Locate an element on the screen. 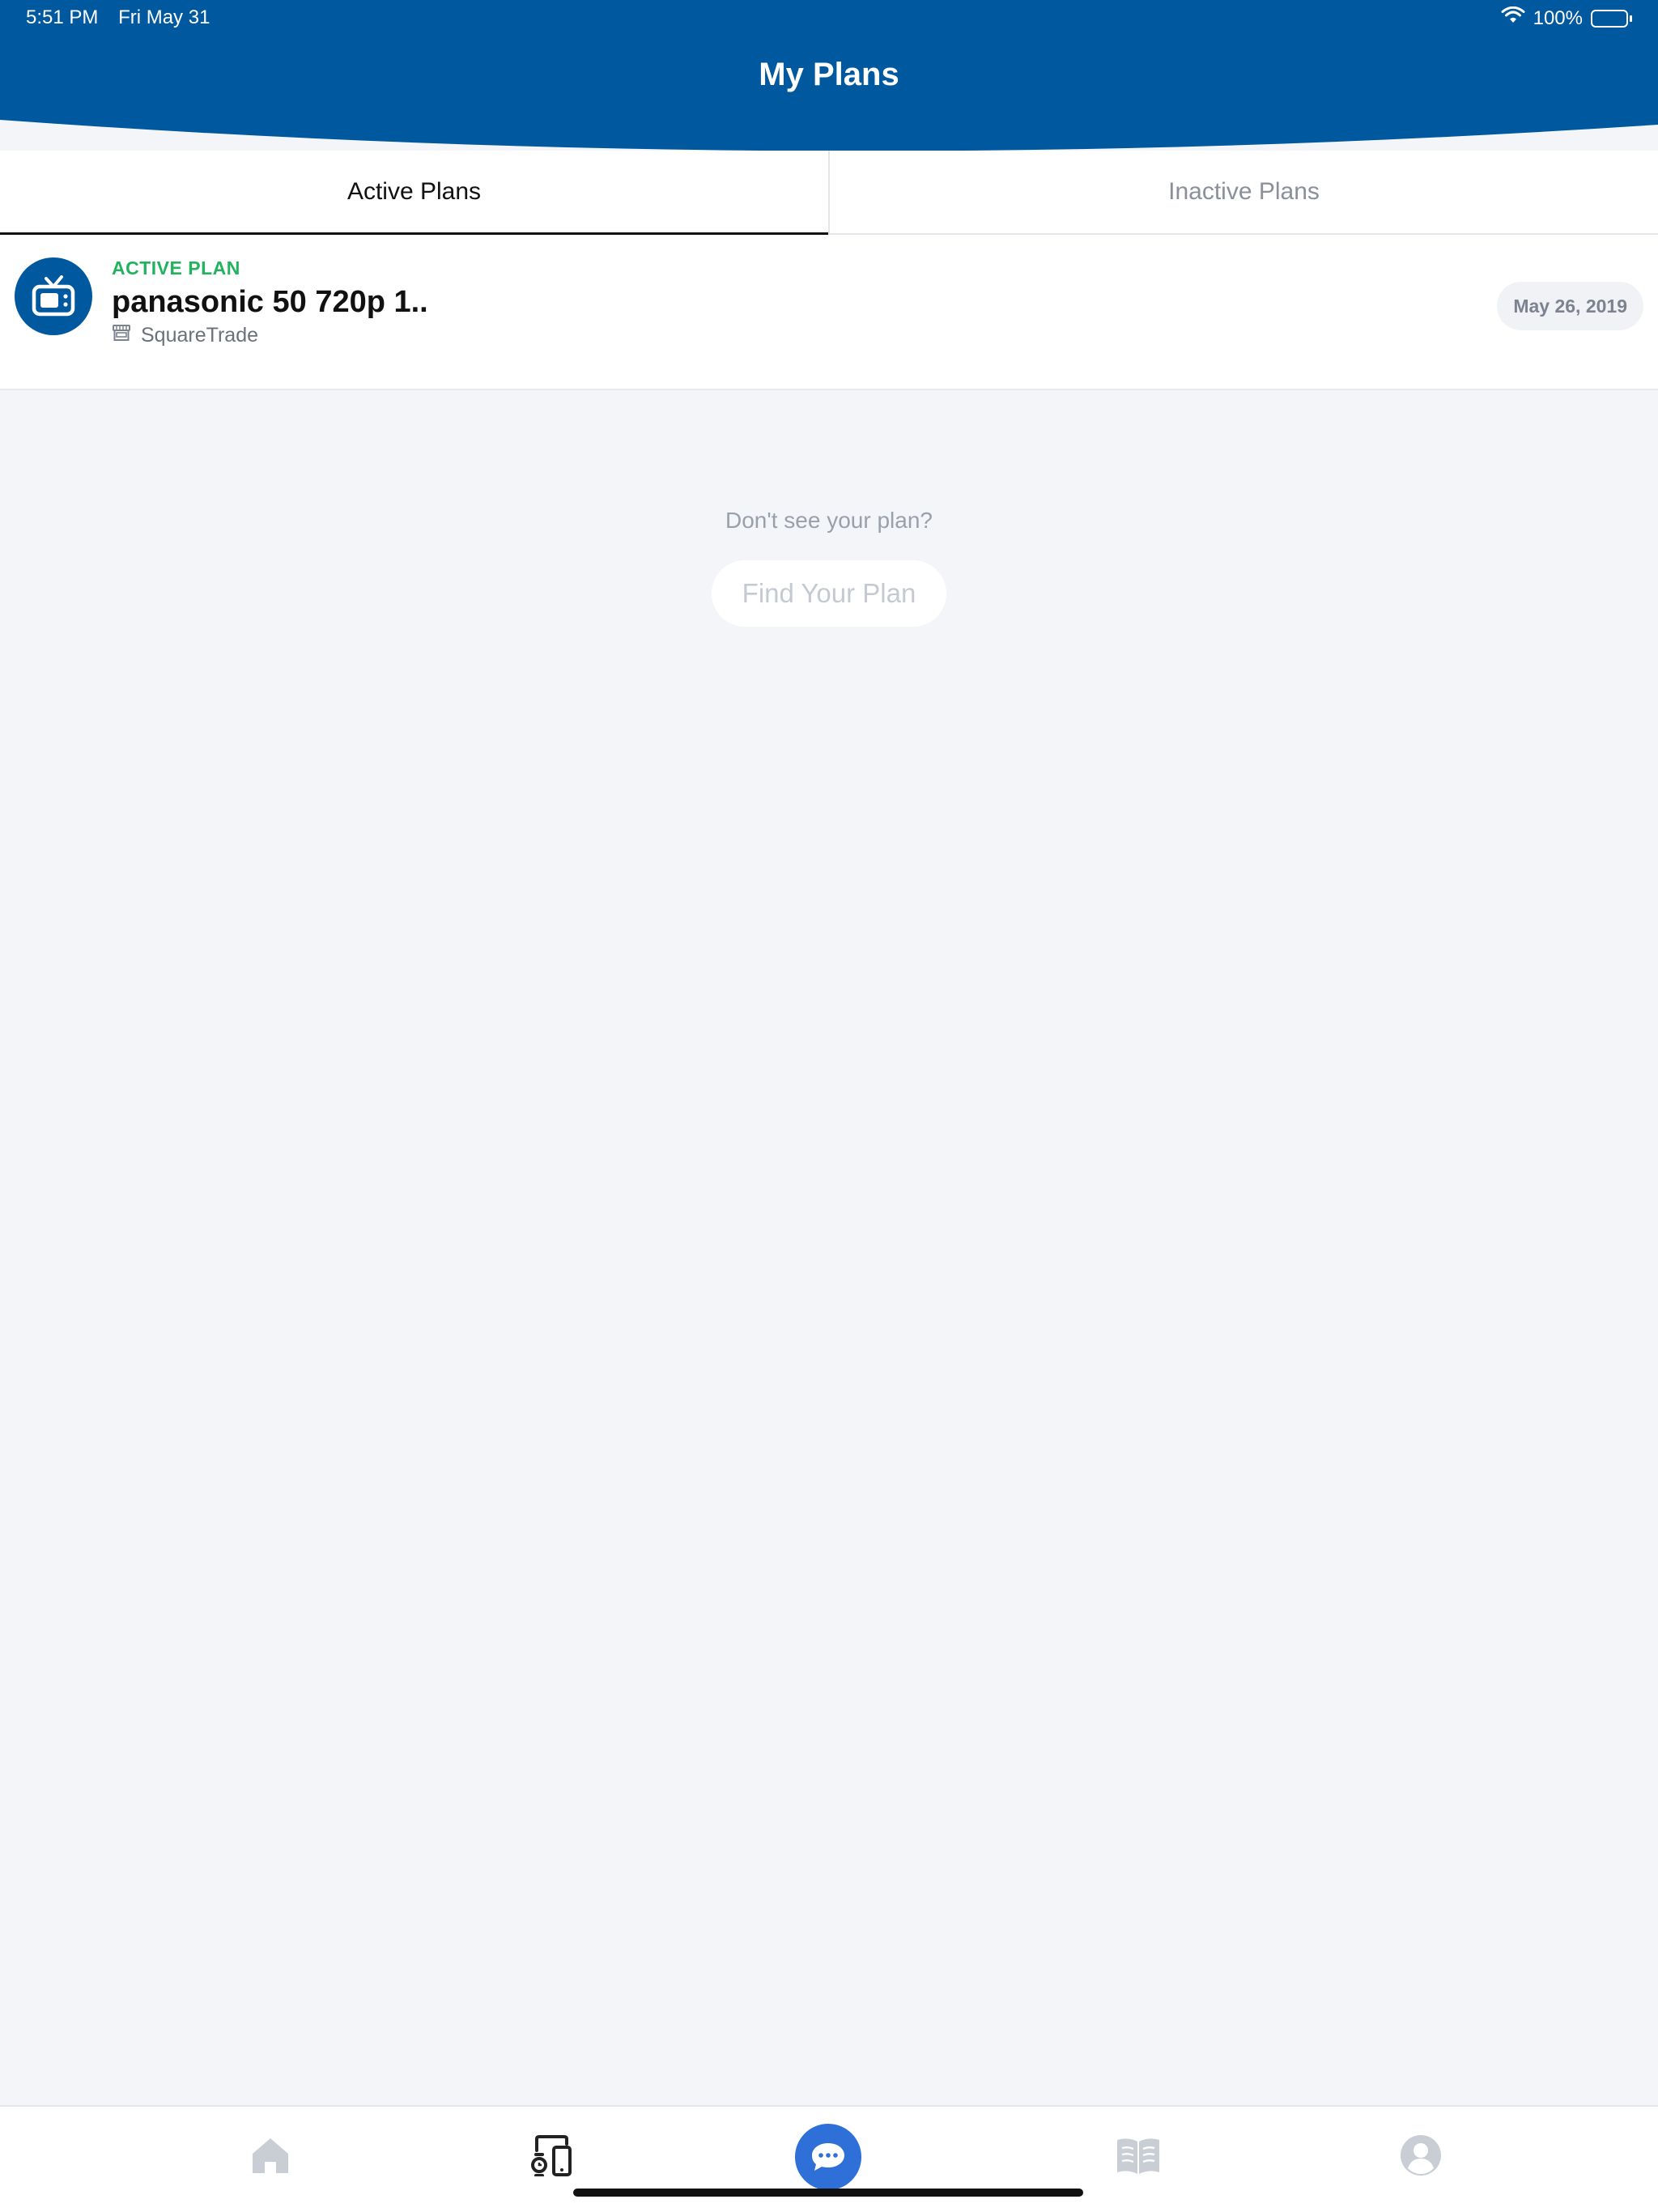 The image size is (1658, 2212). devices-icon is located at coordinates (551, 2157).